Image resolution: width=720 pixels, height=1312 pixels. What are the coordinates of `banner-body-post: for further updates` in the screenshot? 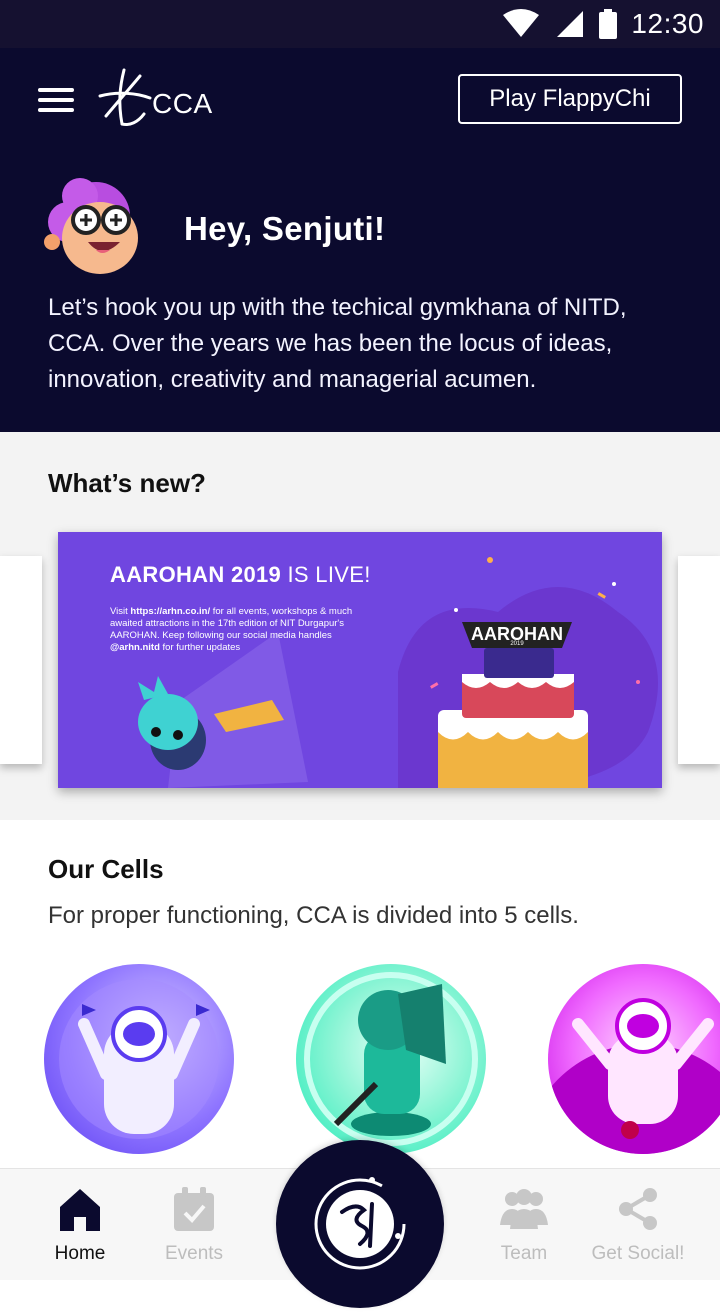 It's located at (200, 647).